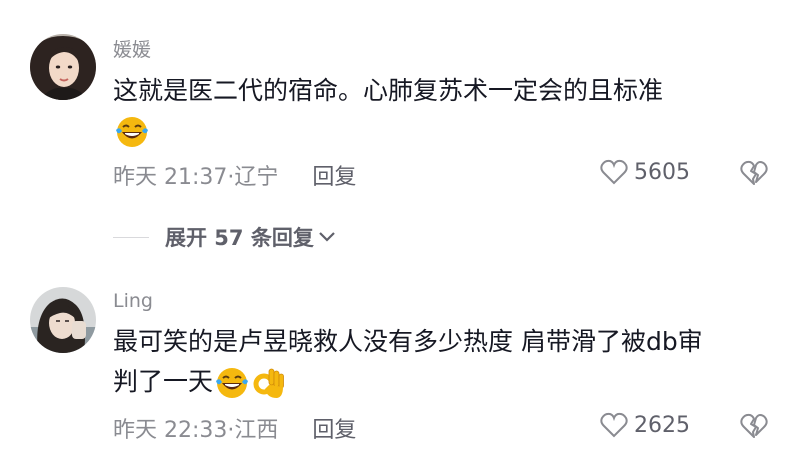  I want to click on username: Ling, so click(133, 301).